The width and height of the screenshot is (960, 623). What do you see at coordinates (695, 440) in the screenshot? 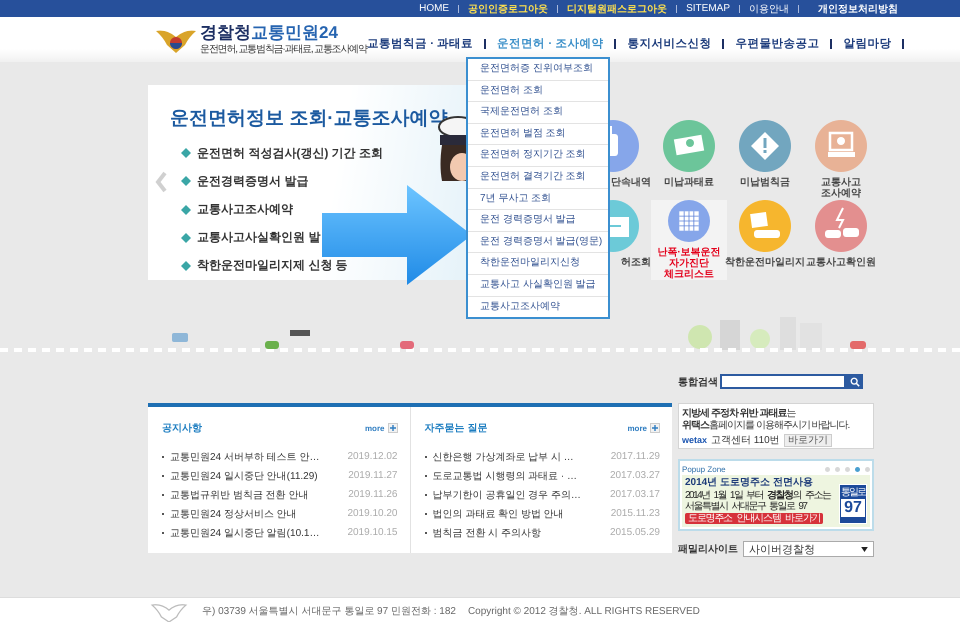
I see `wetax-logo: wetax` at bounding box center [695, 440].